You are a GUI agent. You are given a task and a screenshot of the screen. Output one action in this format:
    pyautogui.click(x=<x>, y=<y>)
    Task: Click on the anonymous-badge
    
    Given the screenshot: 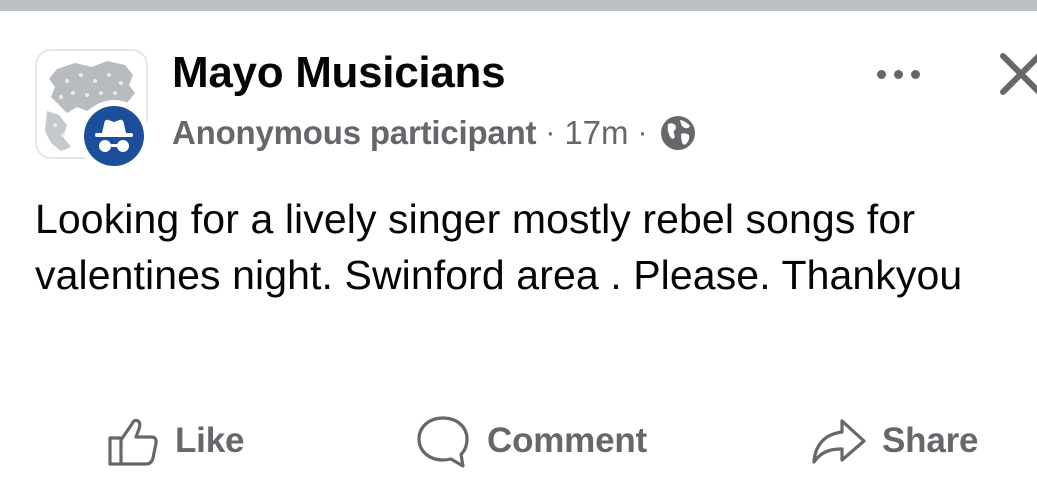 What is the action you would take?
    pyautogui.click(x=114, y=136)
    